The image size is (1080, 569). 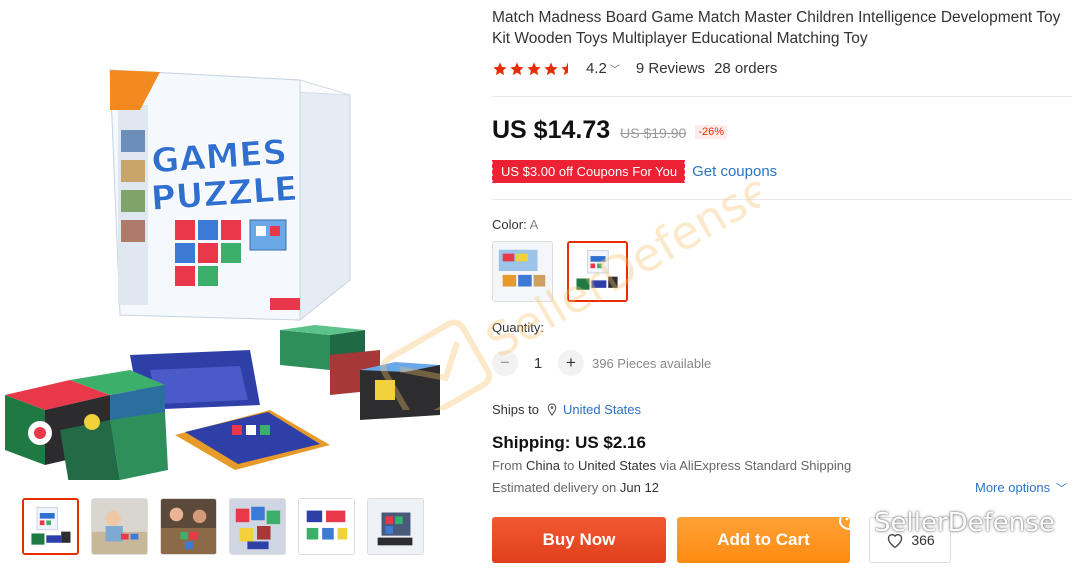 I want to click on quantity-stepper: − 1 + 396 Pieces available, so click(x=601, y=363).